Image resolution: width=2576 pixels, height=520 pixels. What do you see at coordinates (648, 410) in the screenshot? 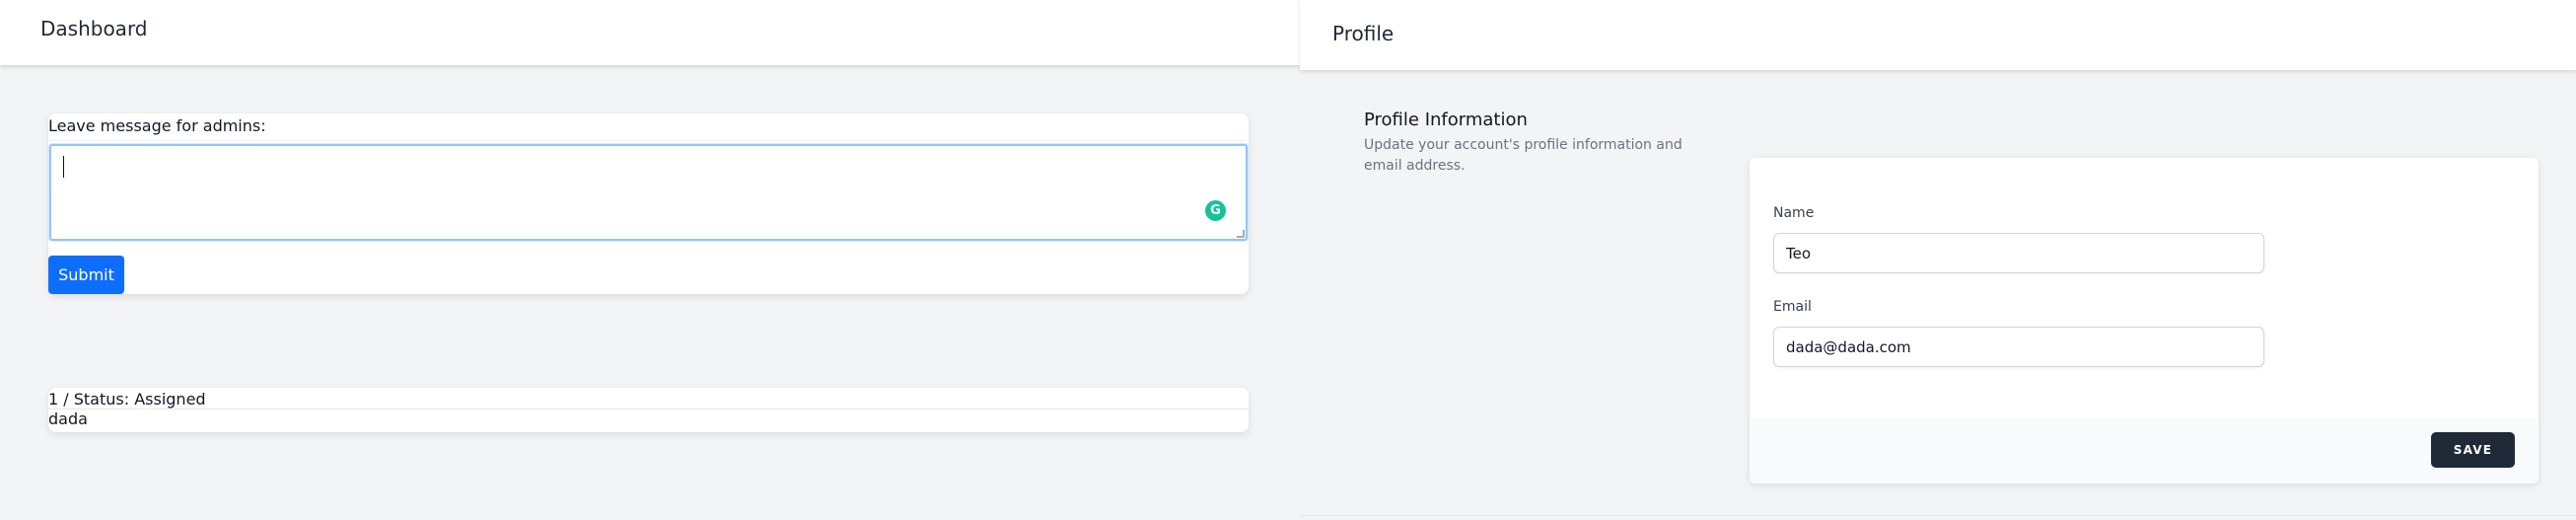
I see `status-card: 1 / Status: Assigned dada` at bounding box center [648, 410].